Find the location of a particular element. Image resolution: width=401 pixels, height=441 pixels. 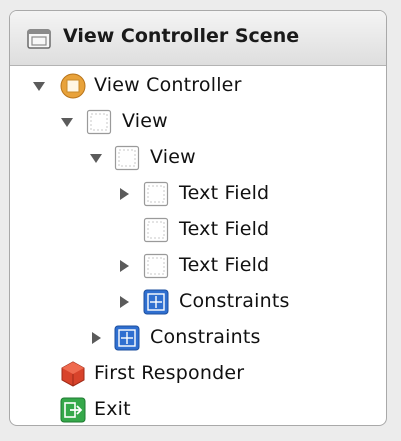

scene-header: View Controller Scene is located at coordinates (198, 38).